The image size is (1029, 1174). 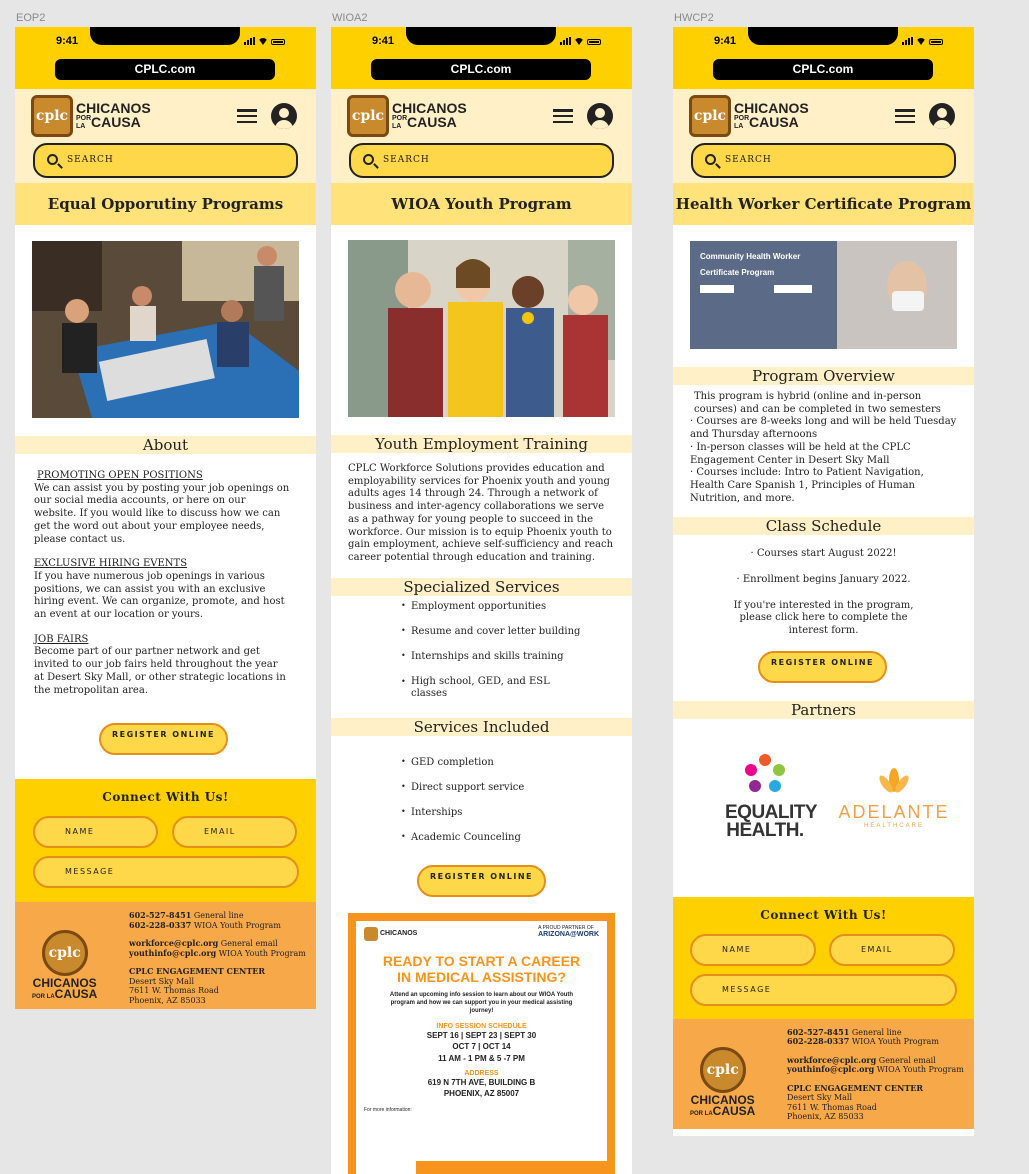 I want to click on flyer-address2: PHOENIX, AZ 85007, so click(x=481, y=1093).